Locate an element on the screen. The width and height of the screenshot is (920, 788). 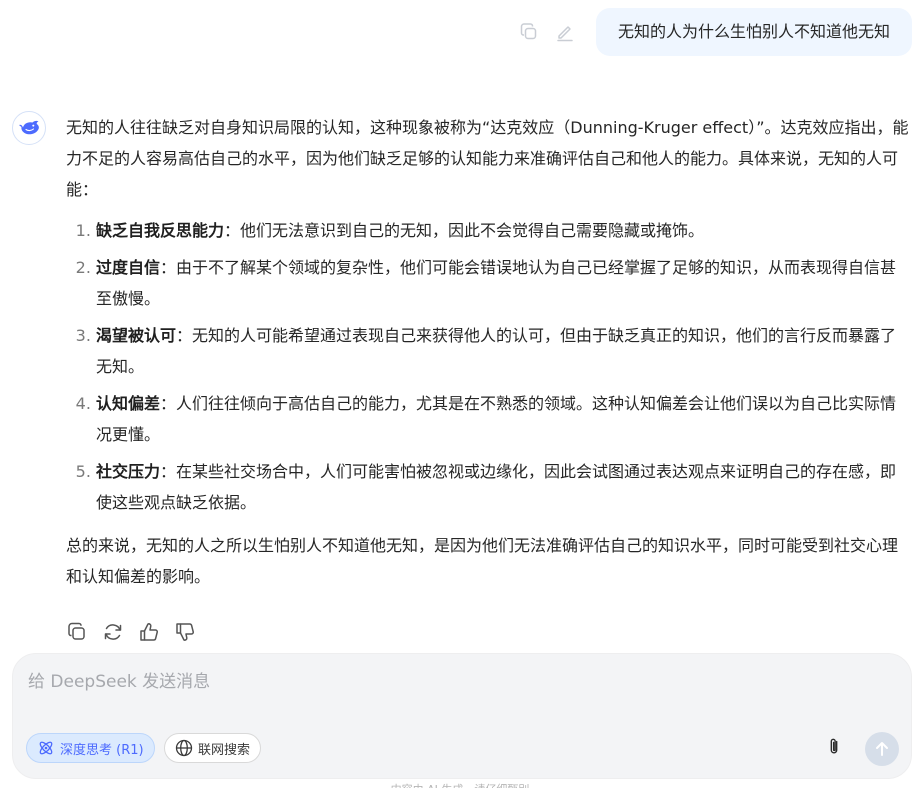
user-message-row: 无知的人为什么生怕别人不知道他无知 is located at coordinates (715, 32).